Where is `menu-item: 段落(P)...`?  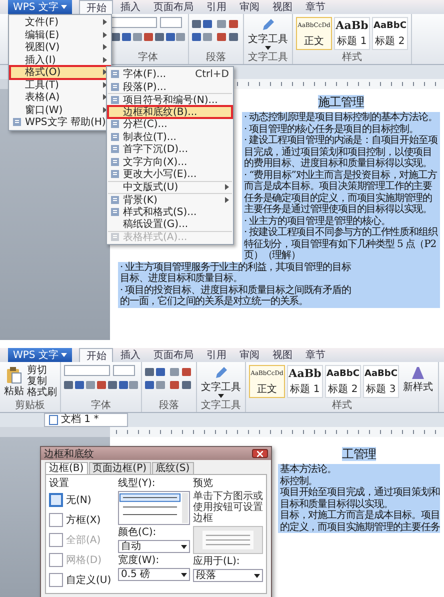
menu-item: 段落(P)... is located at coordinates (170, 86).